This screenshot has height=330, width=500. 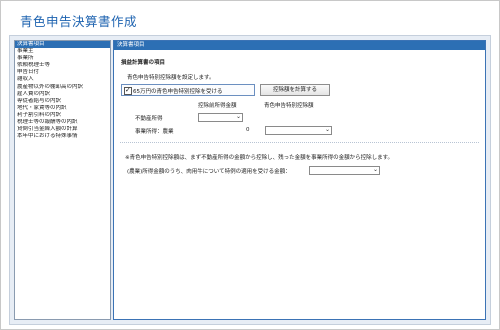 What do you see at coordinates (154, 132) in the screenshot?
I see `row-label-agriculture-income: 事業所得：農業` at bounding box center [154, 132].